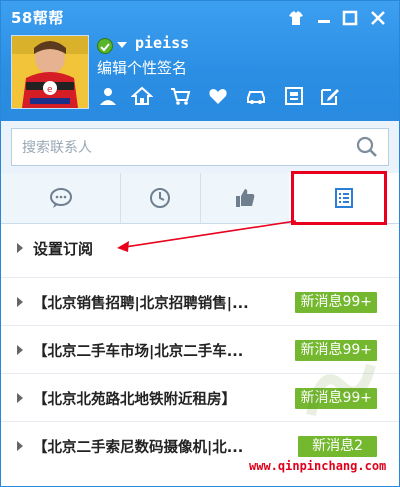 The image size is (400, 487). I want to click on signature-edit: 编辑个性签名, so click(142, 67).